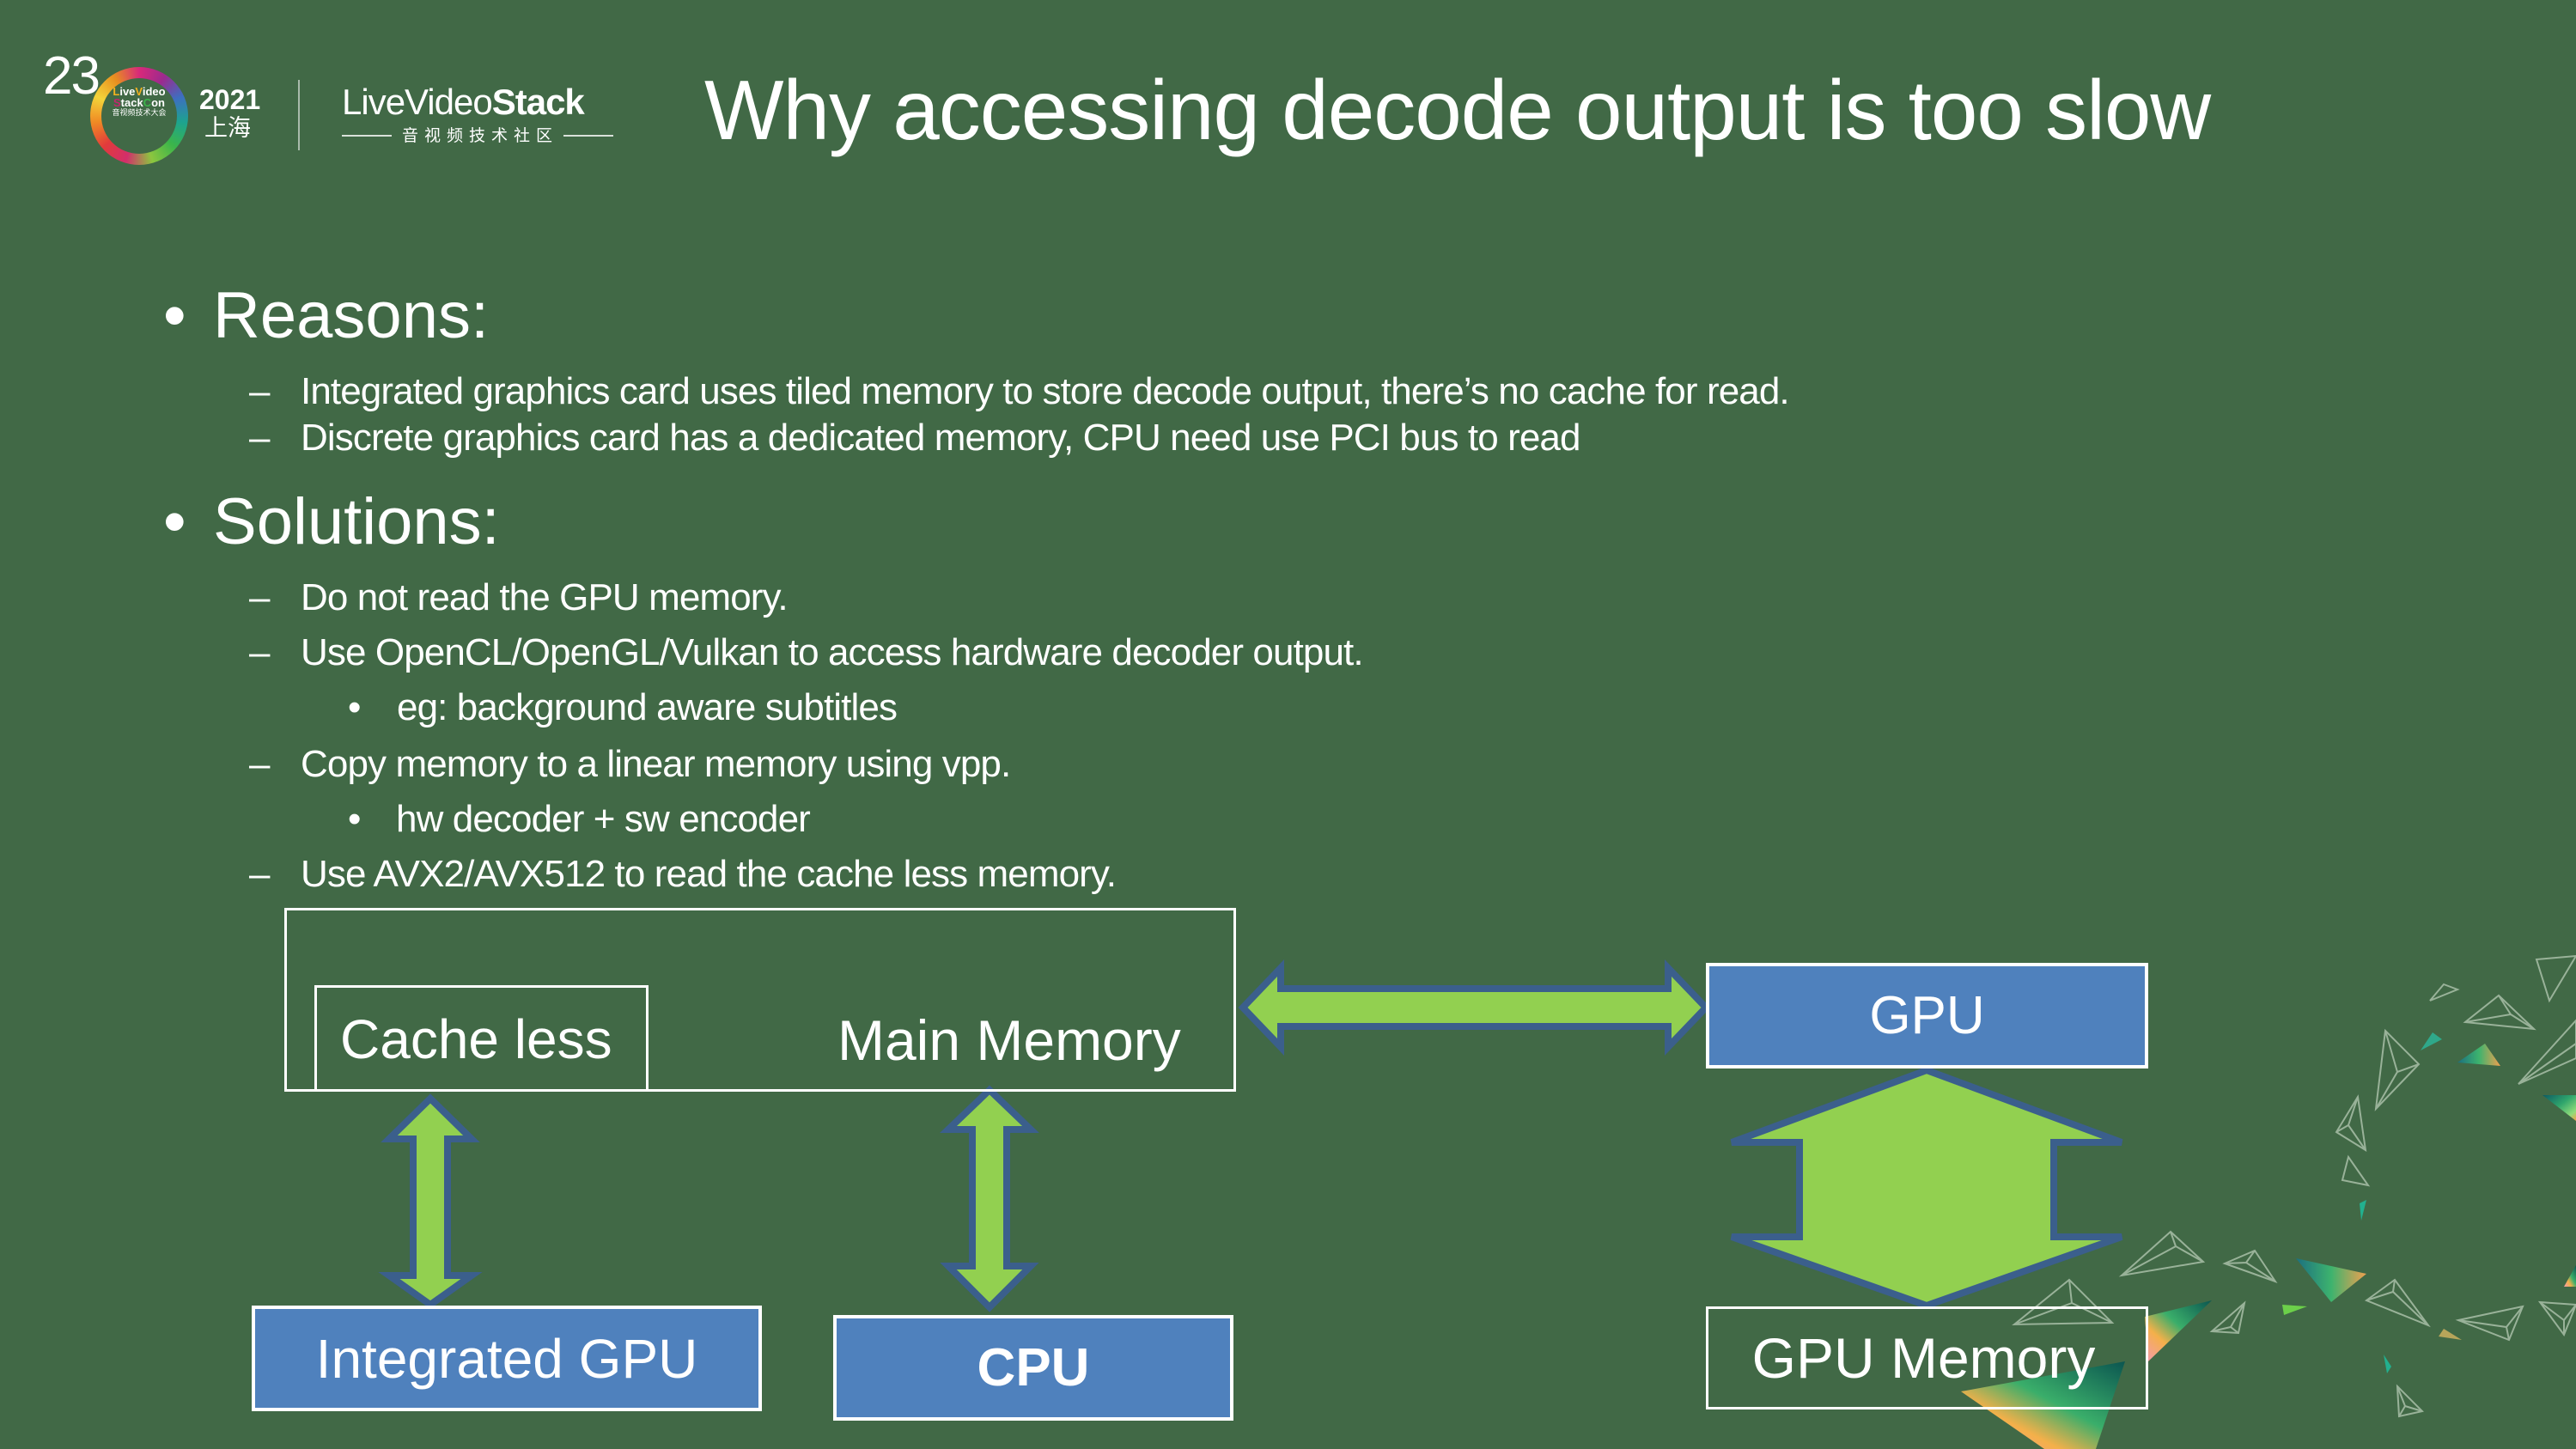  Describe the element at coordinates (1923, 1358) in the screenshot. I see `gpu-memory-label: GPU Memory` at that location.